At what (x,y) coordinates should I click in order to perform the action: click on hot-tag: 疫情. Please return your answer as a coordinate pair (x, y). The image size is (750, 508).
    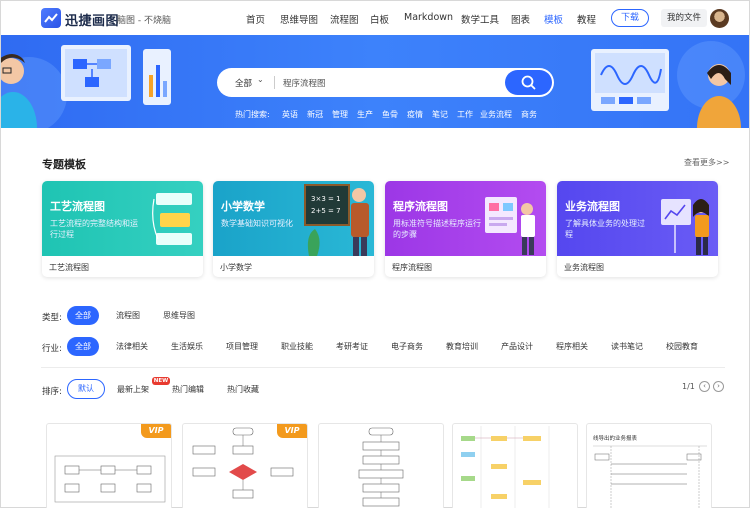
    Looking at the image, I should click on (415, 114).